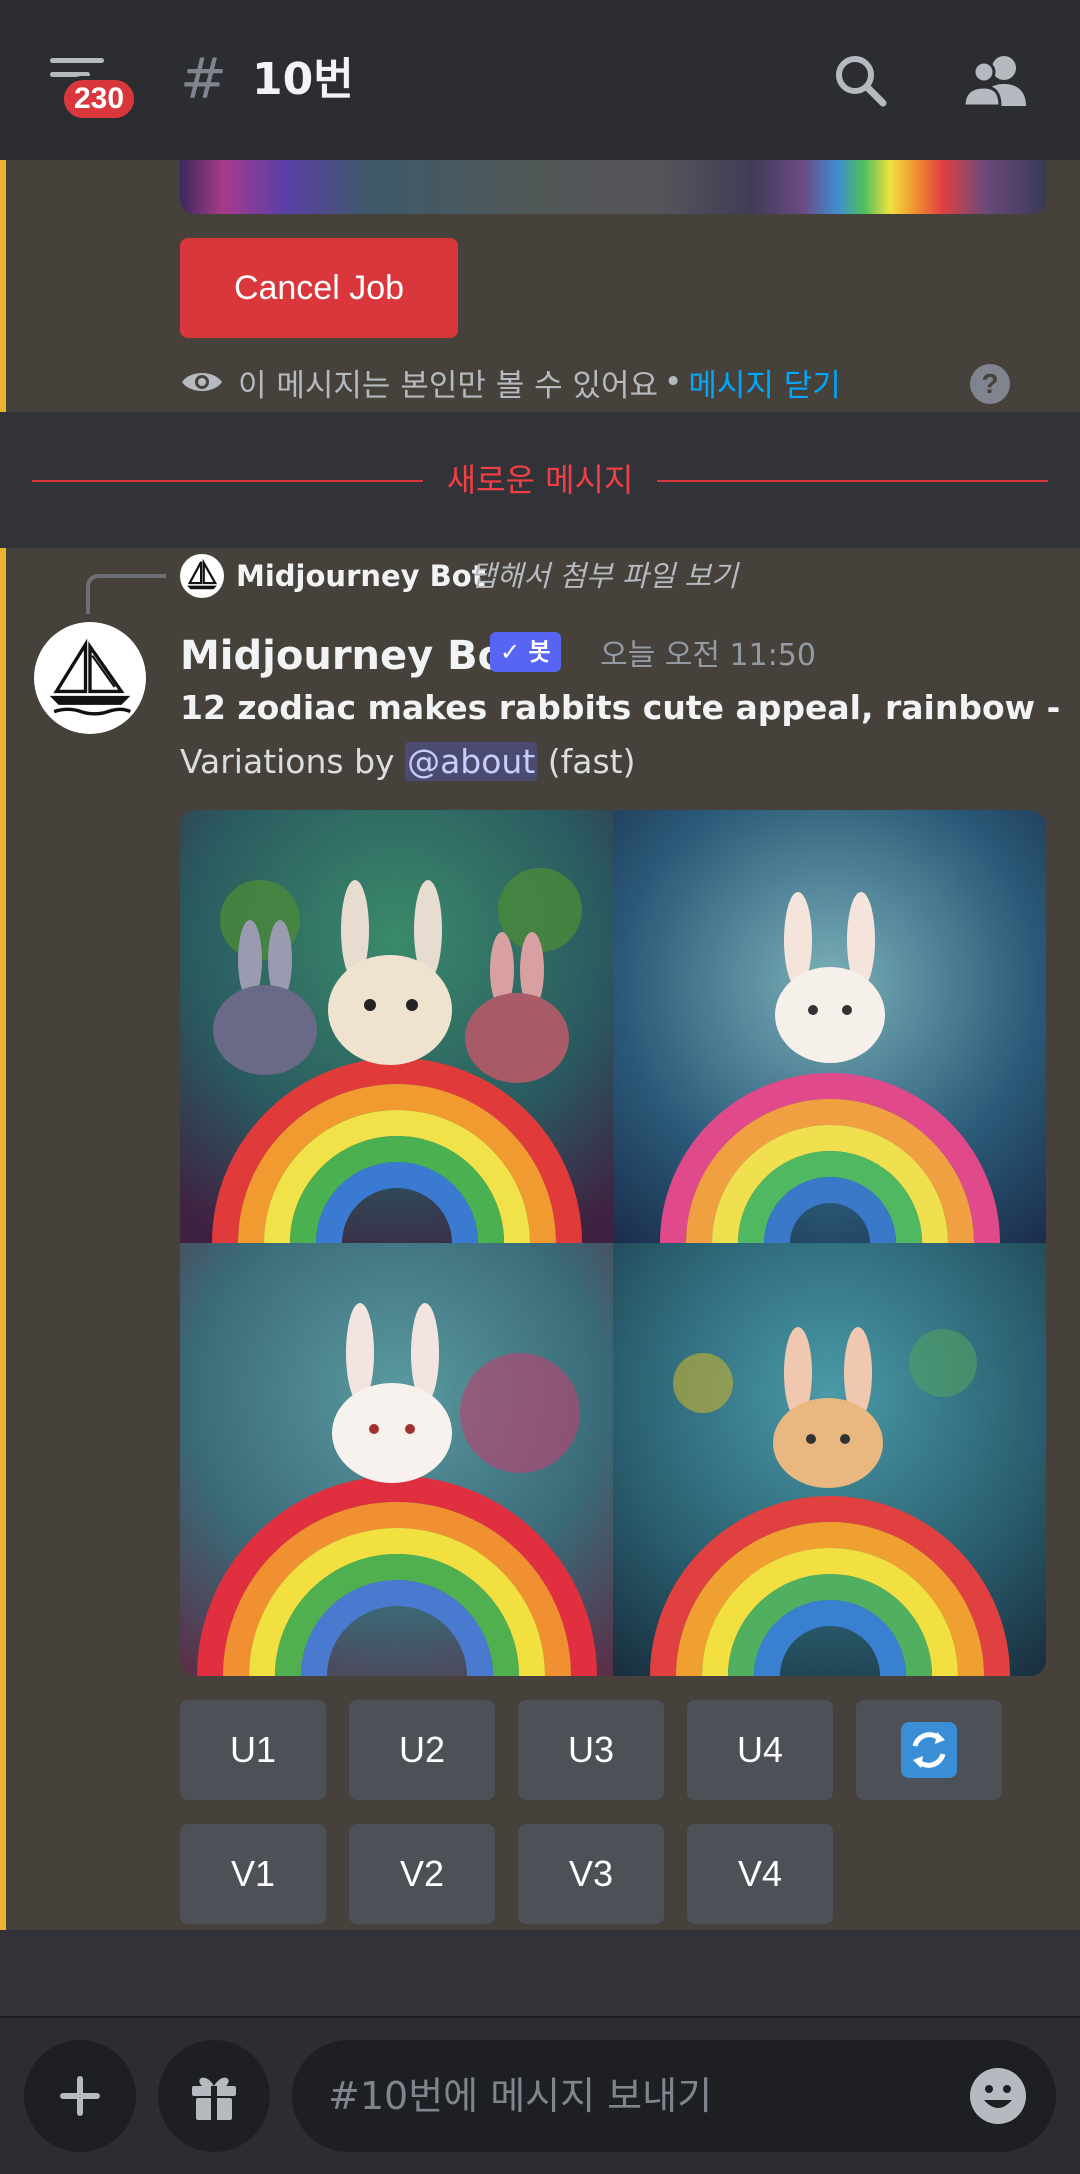 The height and width of the screenshot is (2174, 1080). Describe the element at coordinates (293, 761) in the screenshot. I see `variations-prefix: Variations by` at that location.